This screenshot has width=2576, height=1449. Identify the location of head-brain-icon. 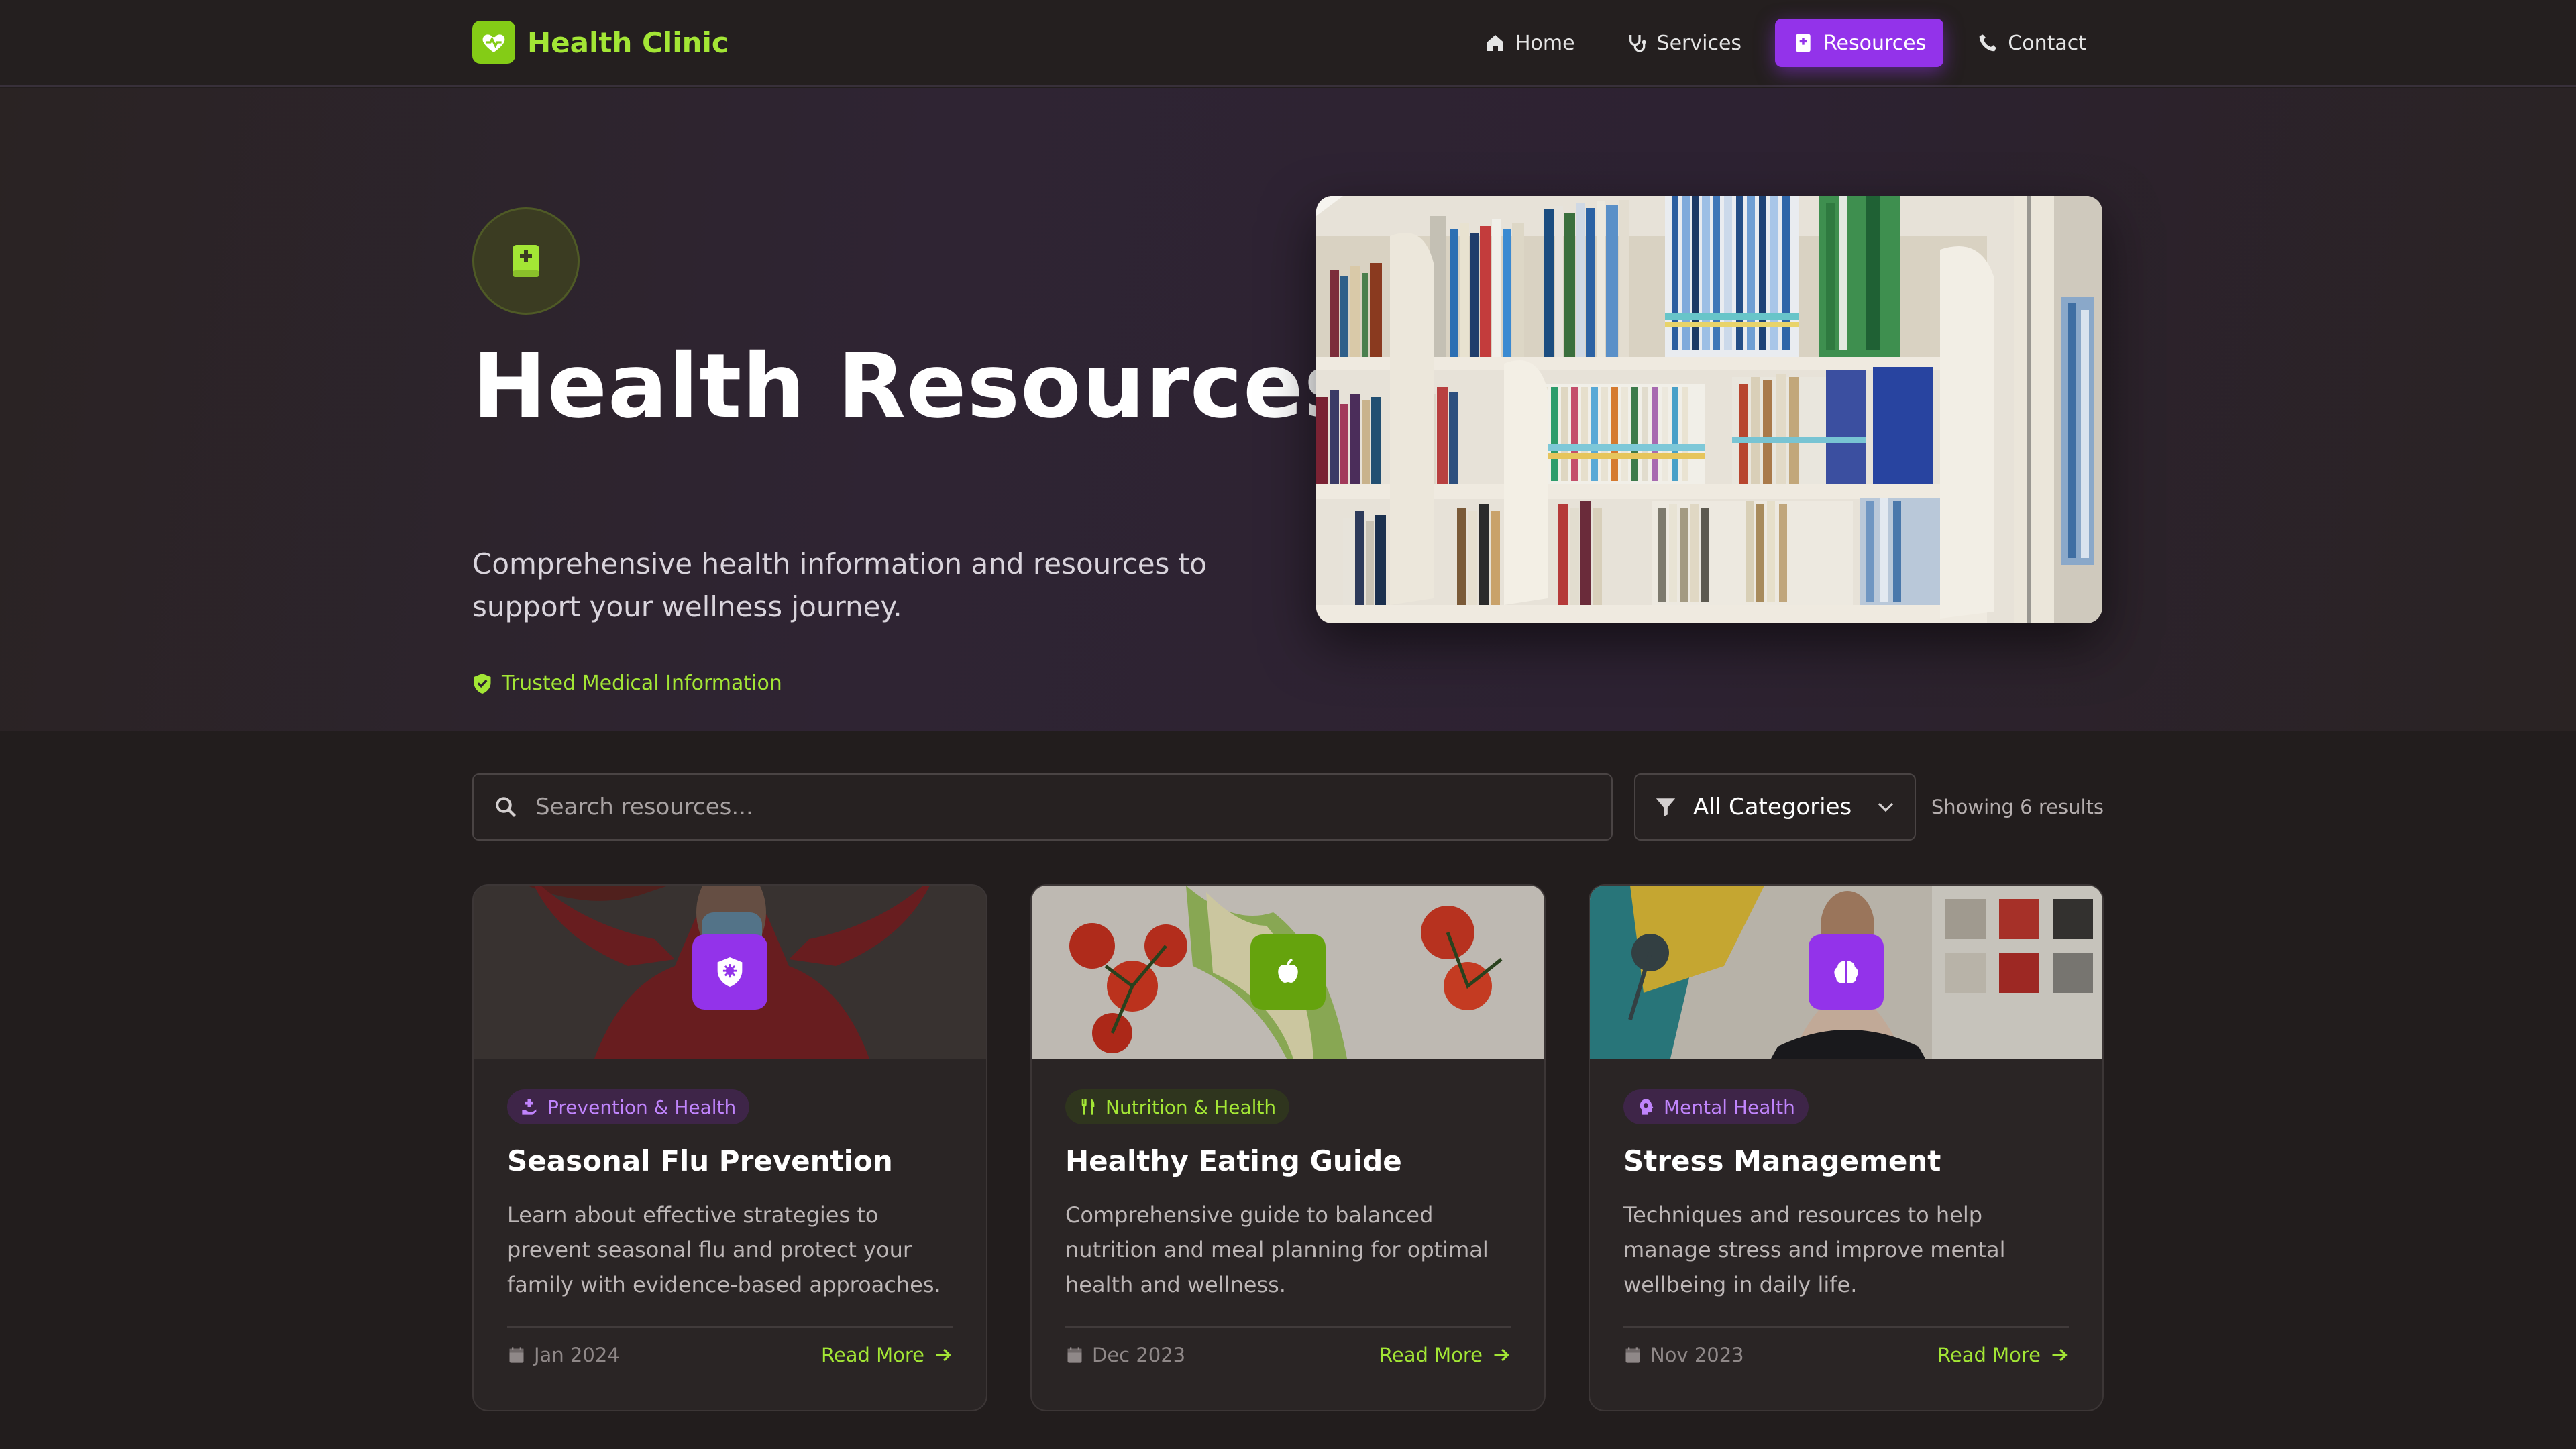
(1647, 1107).